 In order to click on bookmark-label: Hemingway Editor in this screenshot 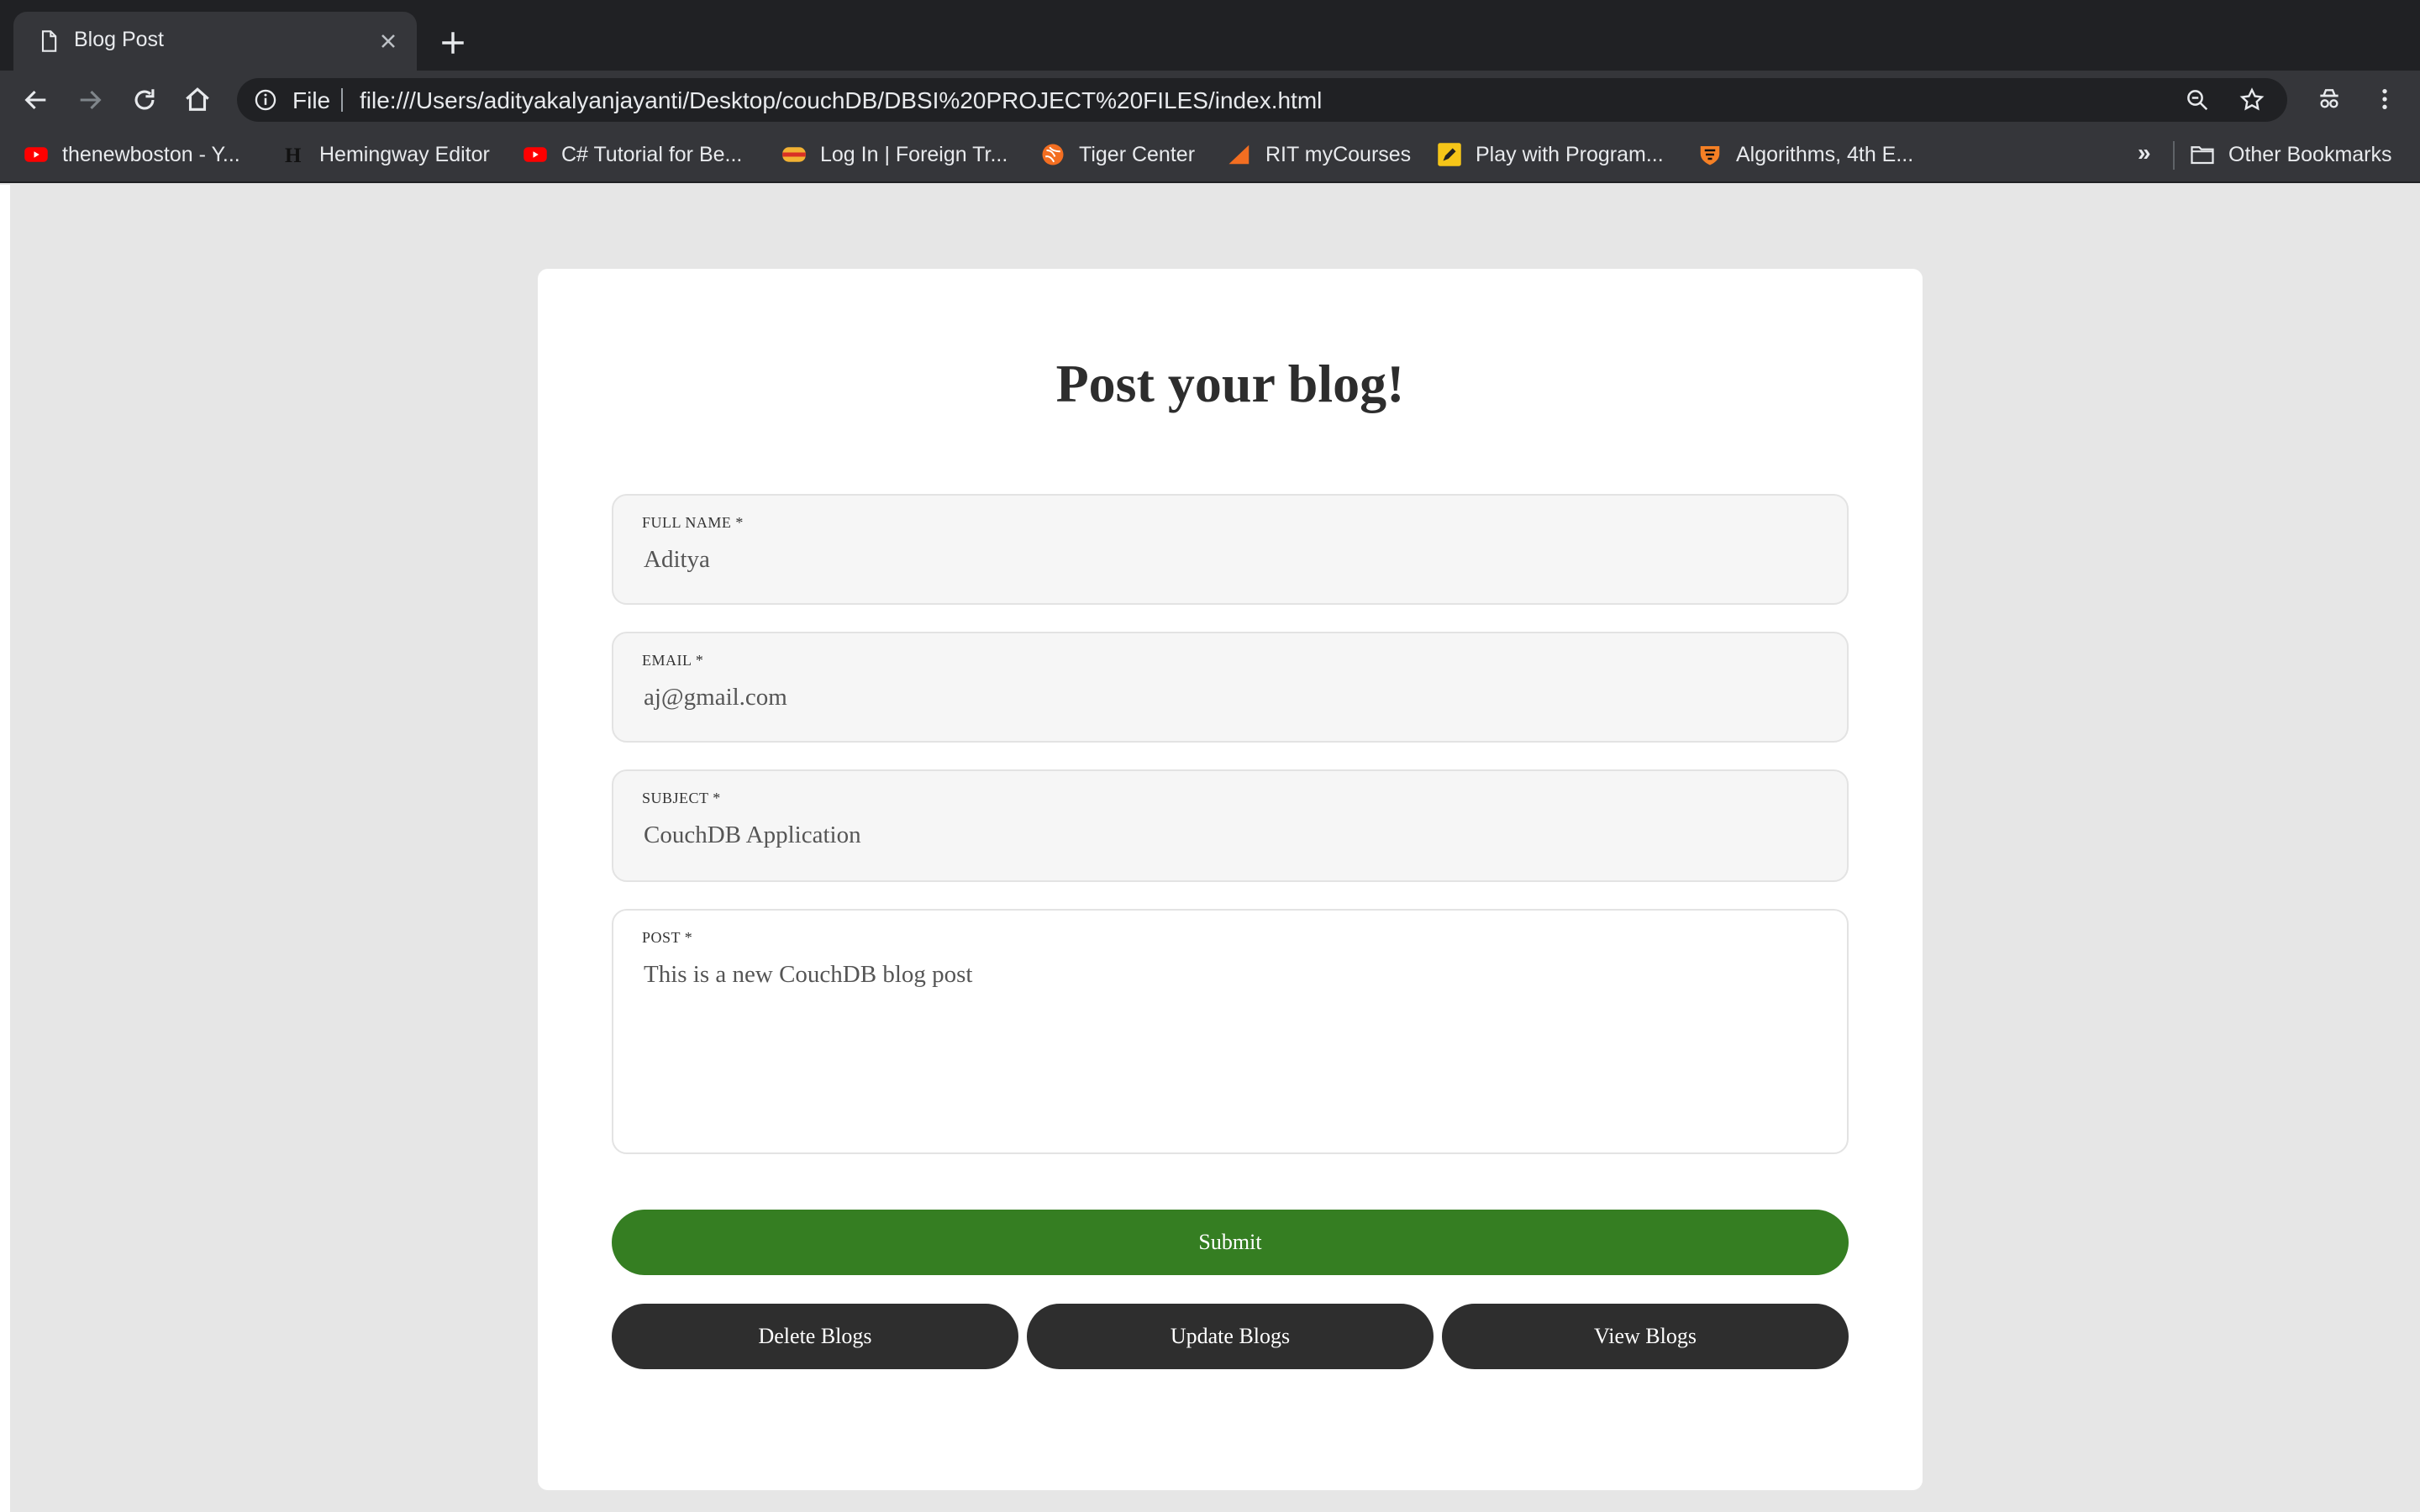, I will do `click(405, 154)`.